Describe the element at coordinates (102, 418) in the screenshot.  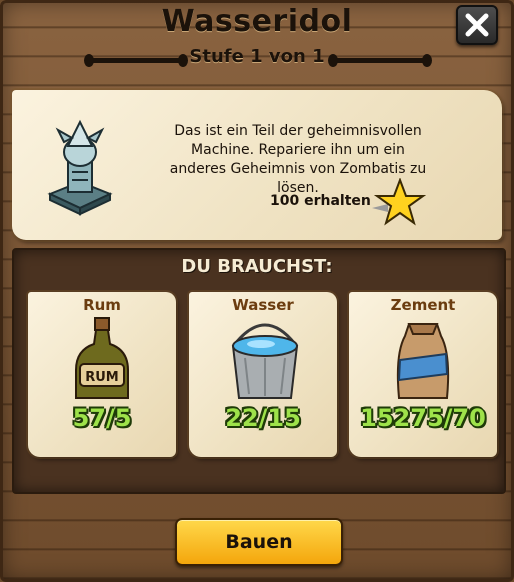
I see `requirement-count: 57/5` at that location.